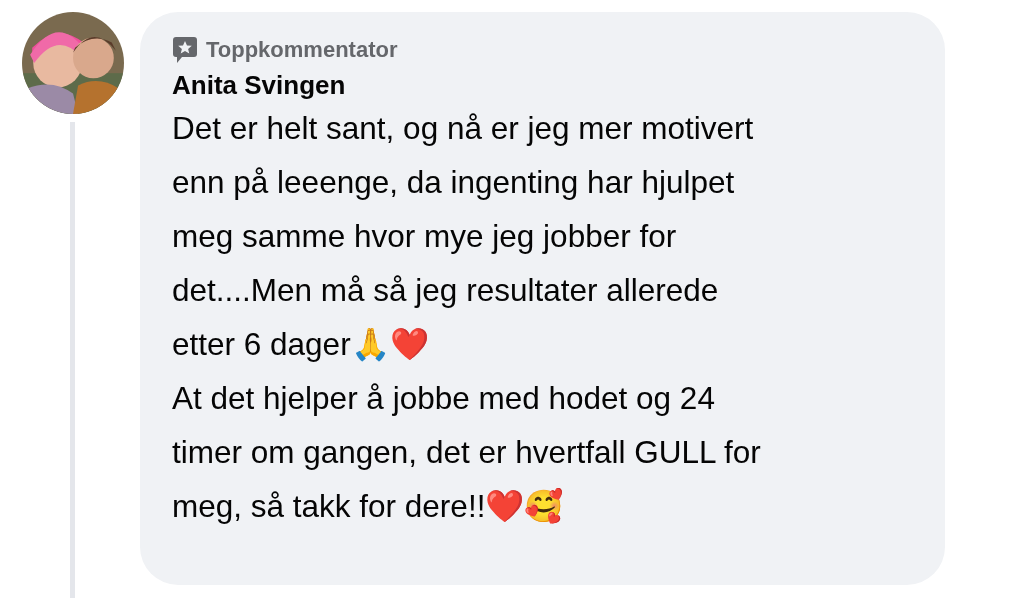 The width and height of the screenshot is (1028, 616). What do you see at coordinates (302, 50) in the screenshot?
I see `badge-label: Toppkommentator` at bounding box center [302, 50].